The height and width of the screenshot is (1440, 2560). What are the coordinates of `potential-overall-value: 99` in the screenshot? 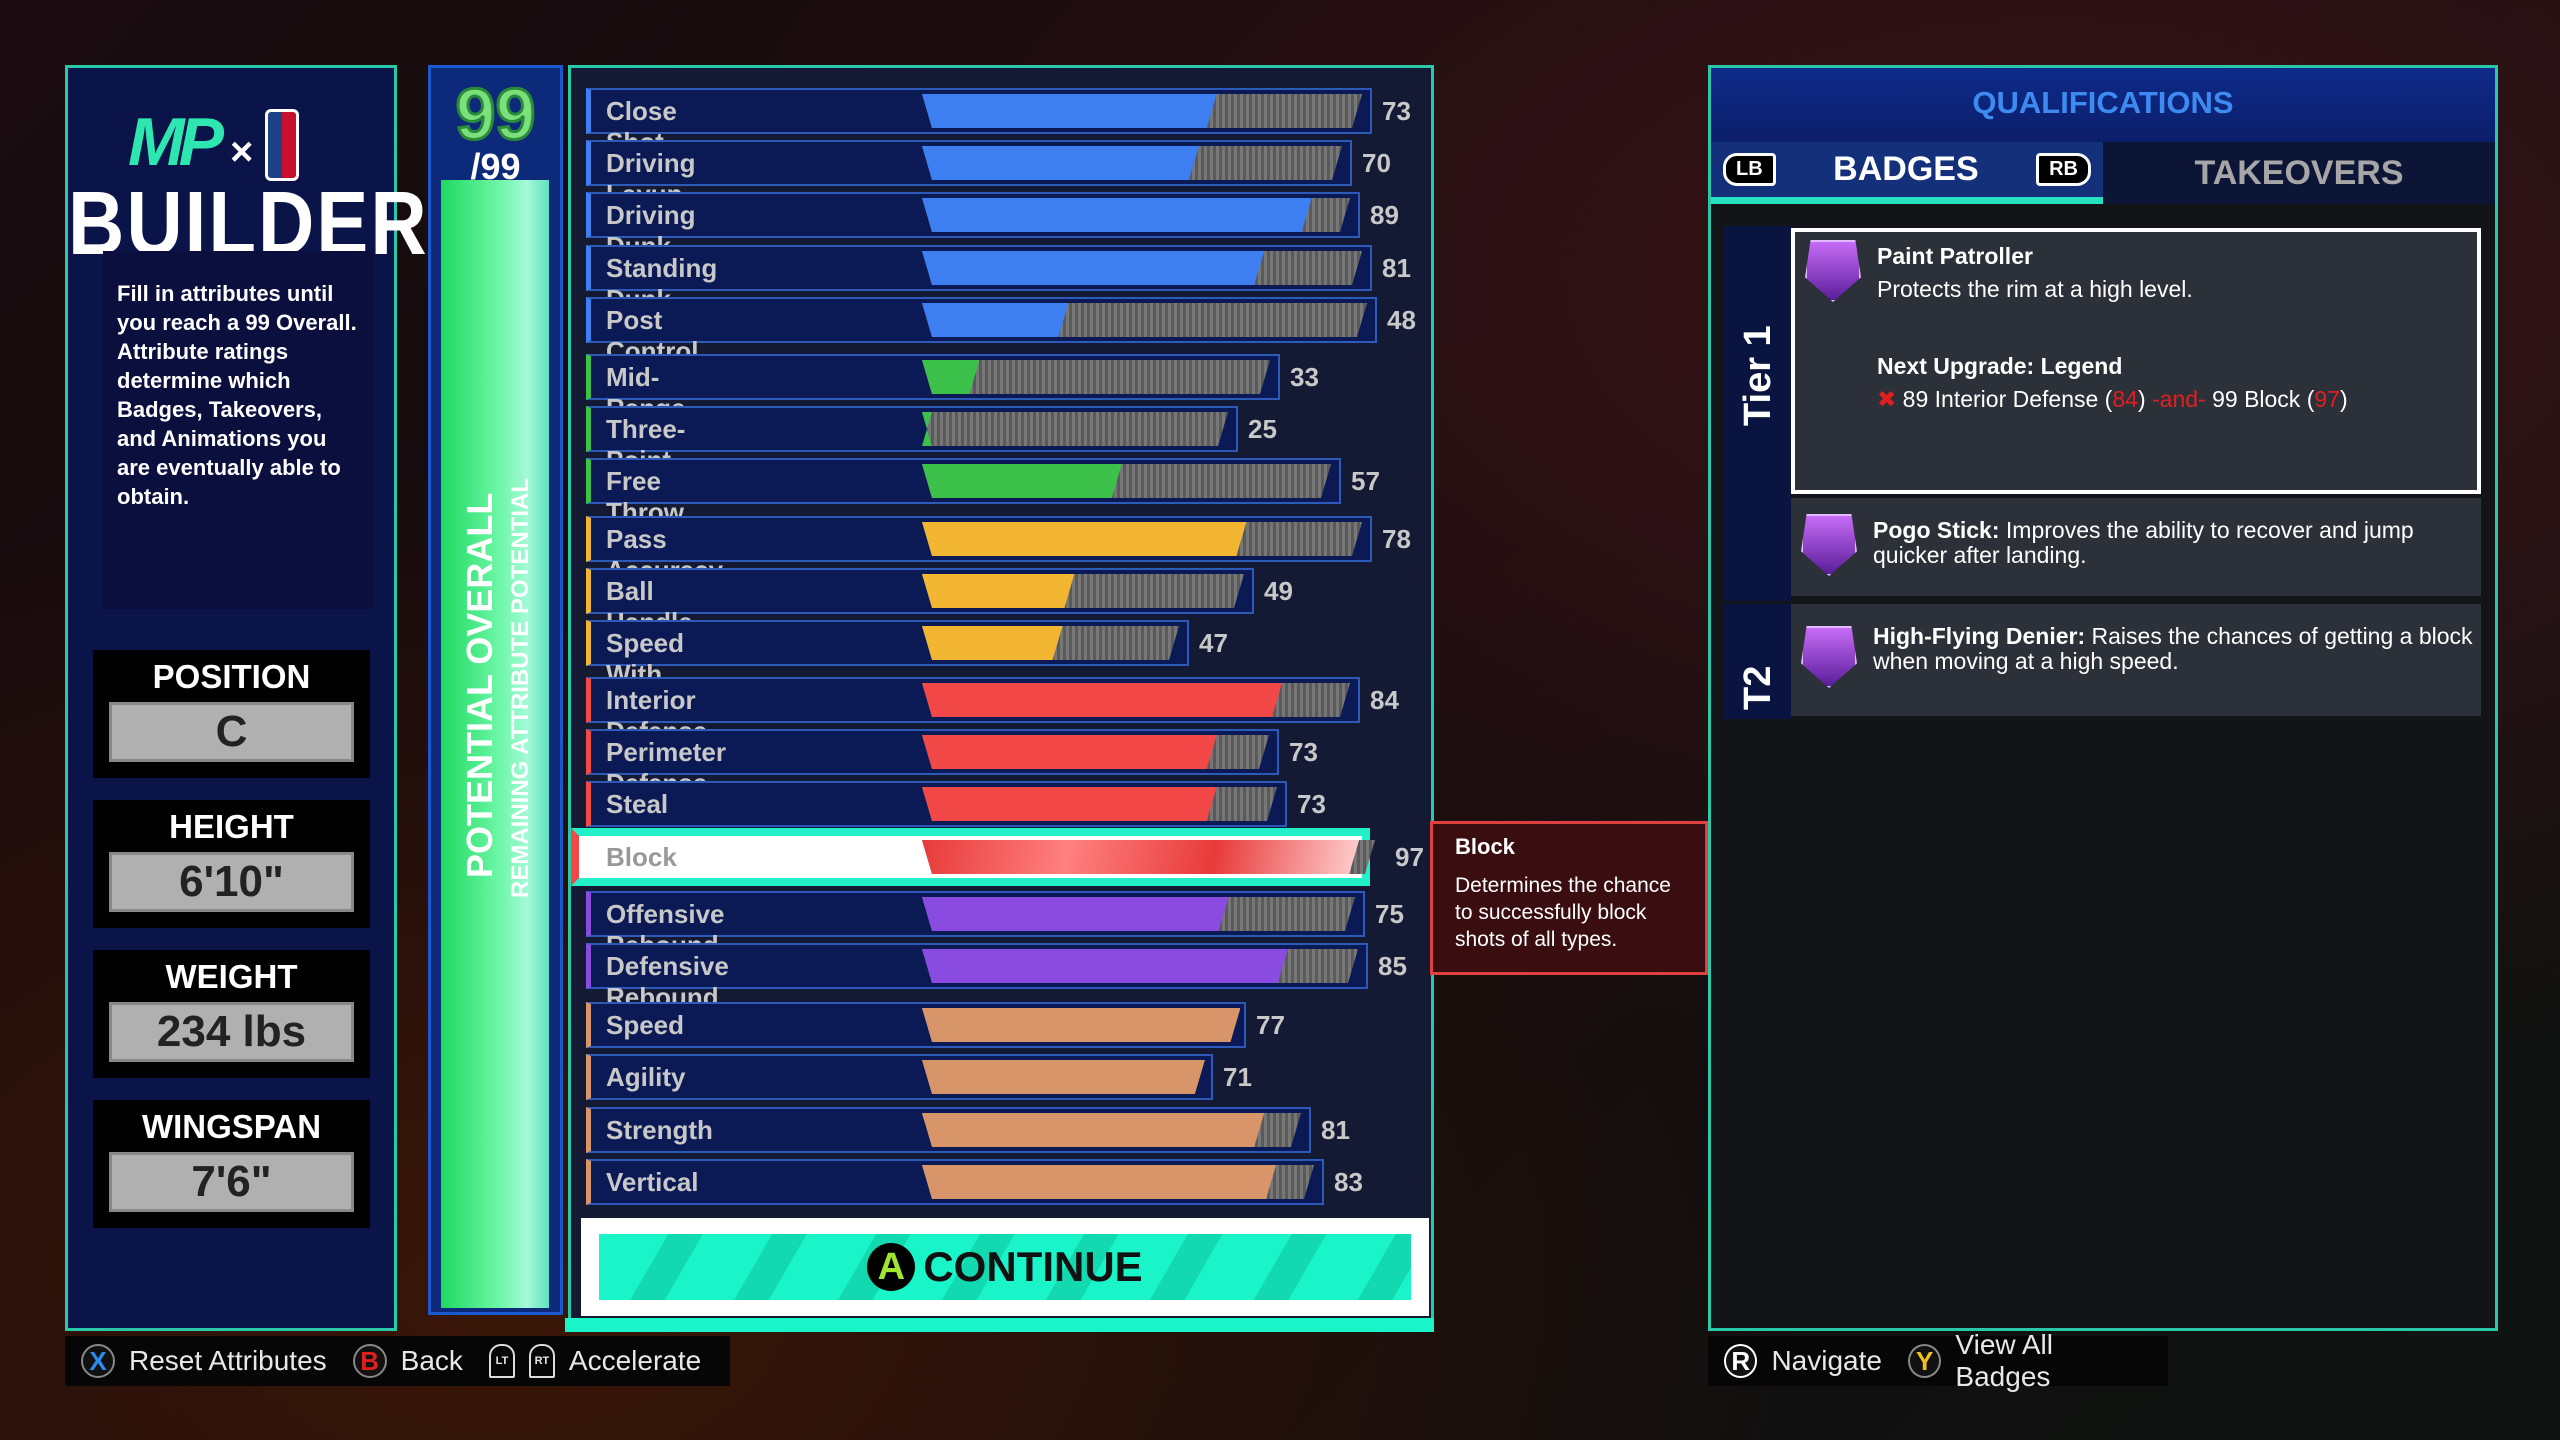 It's located at (495, 115).